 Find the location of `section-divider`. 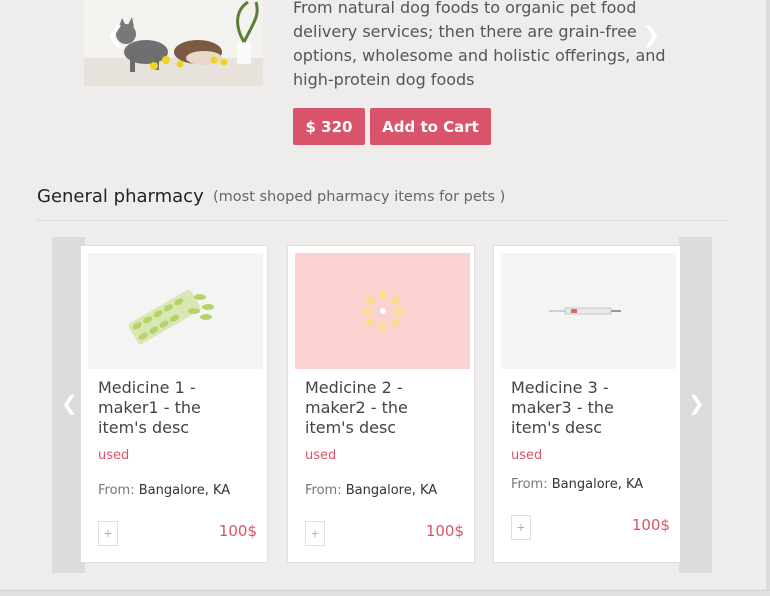

section-divider is located at coordinates (382, 220).